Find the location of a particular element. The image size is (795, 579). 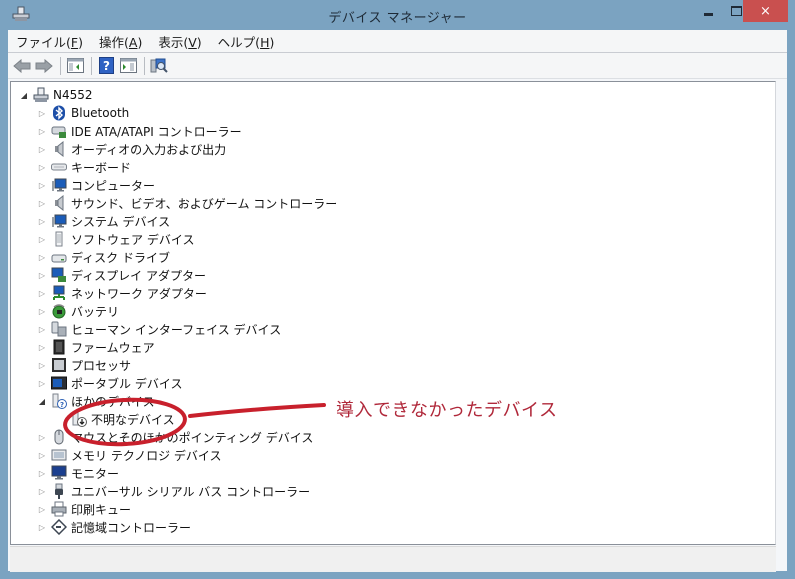

tree-category-node: ▷ IDE ATA/ATAPI コントローラー is located at coordinates (139, 131).